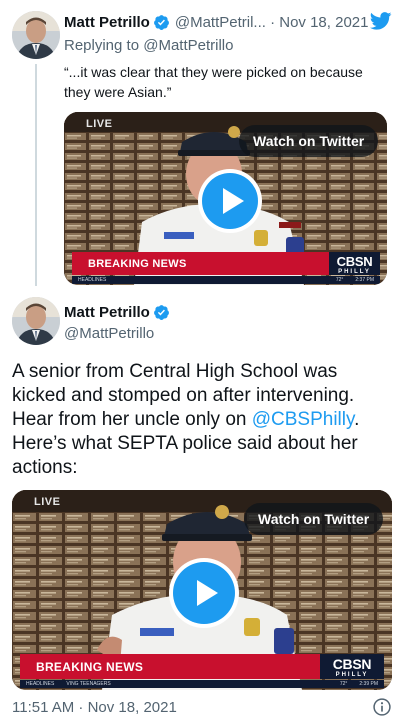  Describe the element at coordinates (303, 419) in the screenshot. I see `mention-link-cbsphilly: @CBSPhilly` at that location.